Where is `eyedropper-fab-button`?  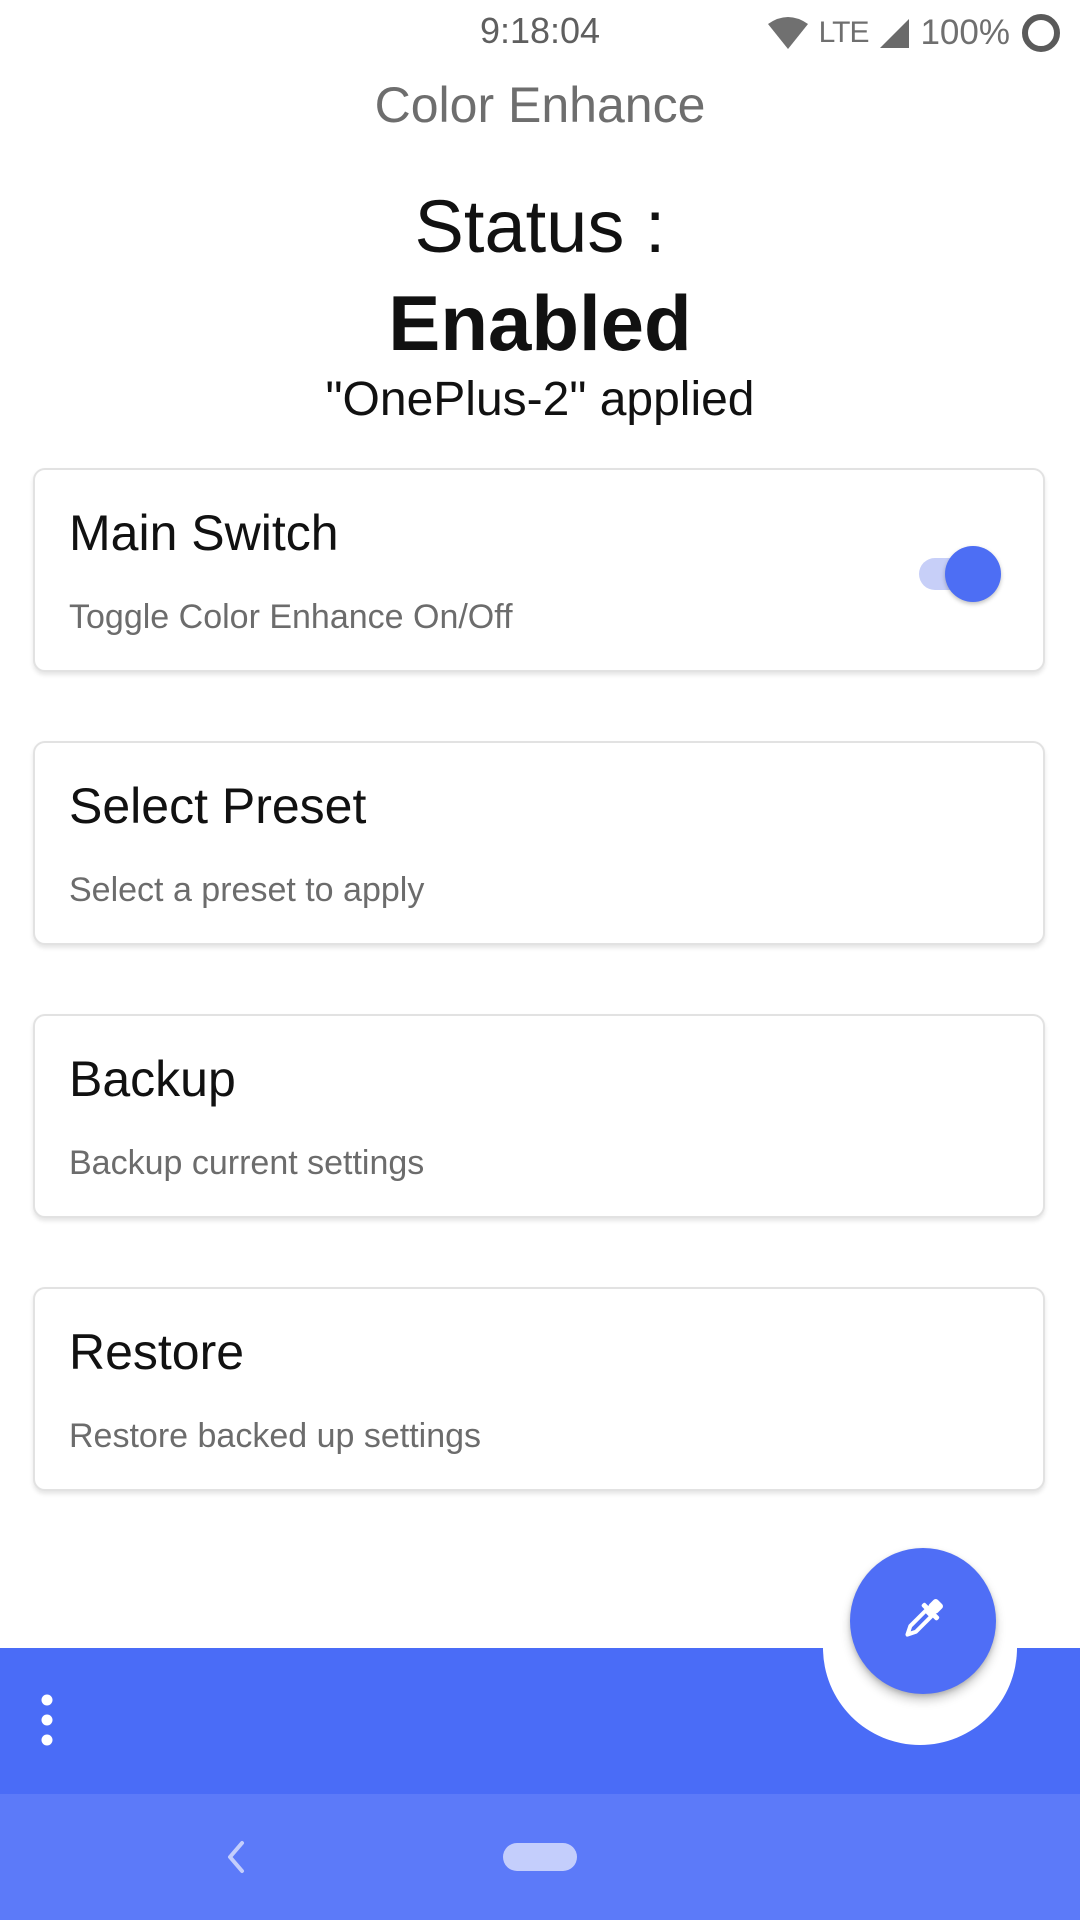
eyedropper-fab-button is located at coordinates (923, 1621).